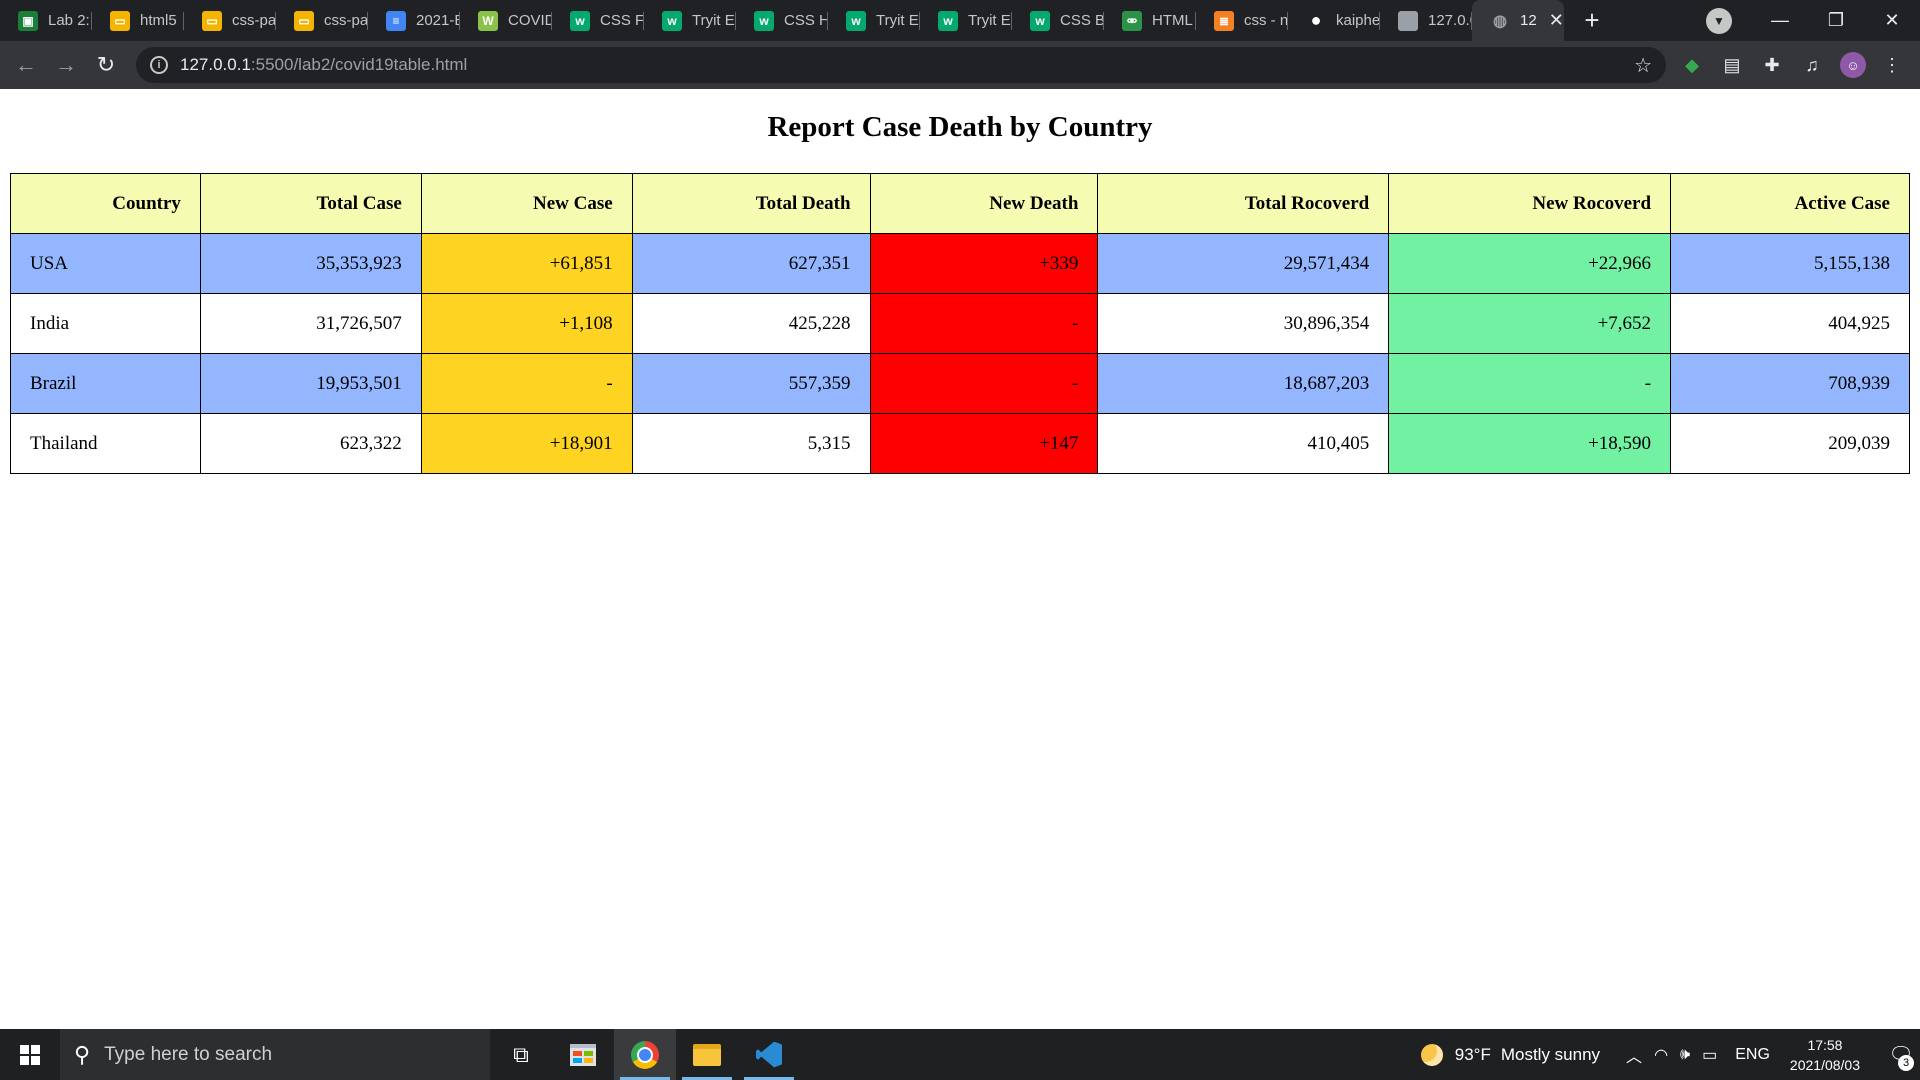 This screenshot has height=1080, width=1920. I want to click on chrome-app-button, so click(645, 1054).